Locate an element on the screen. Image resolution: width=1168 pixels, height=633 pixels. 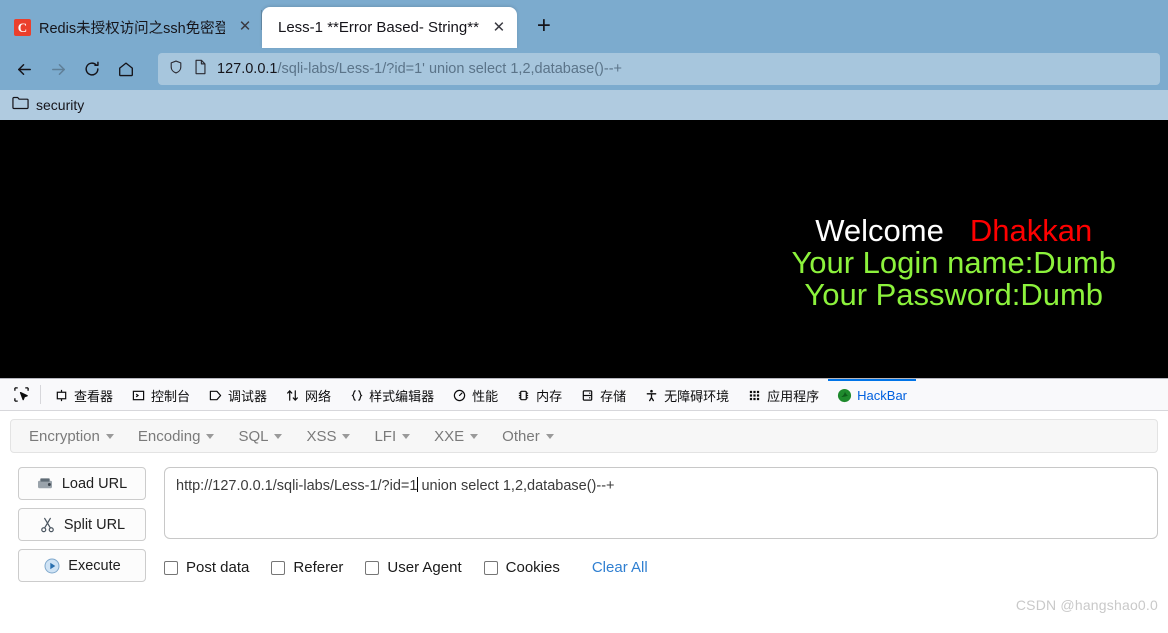
menu-encryption: Encryption is located at coordinates (71, 436).